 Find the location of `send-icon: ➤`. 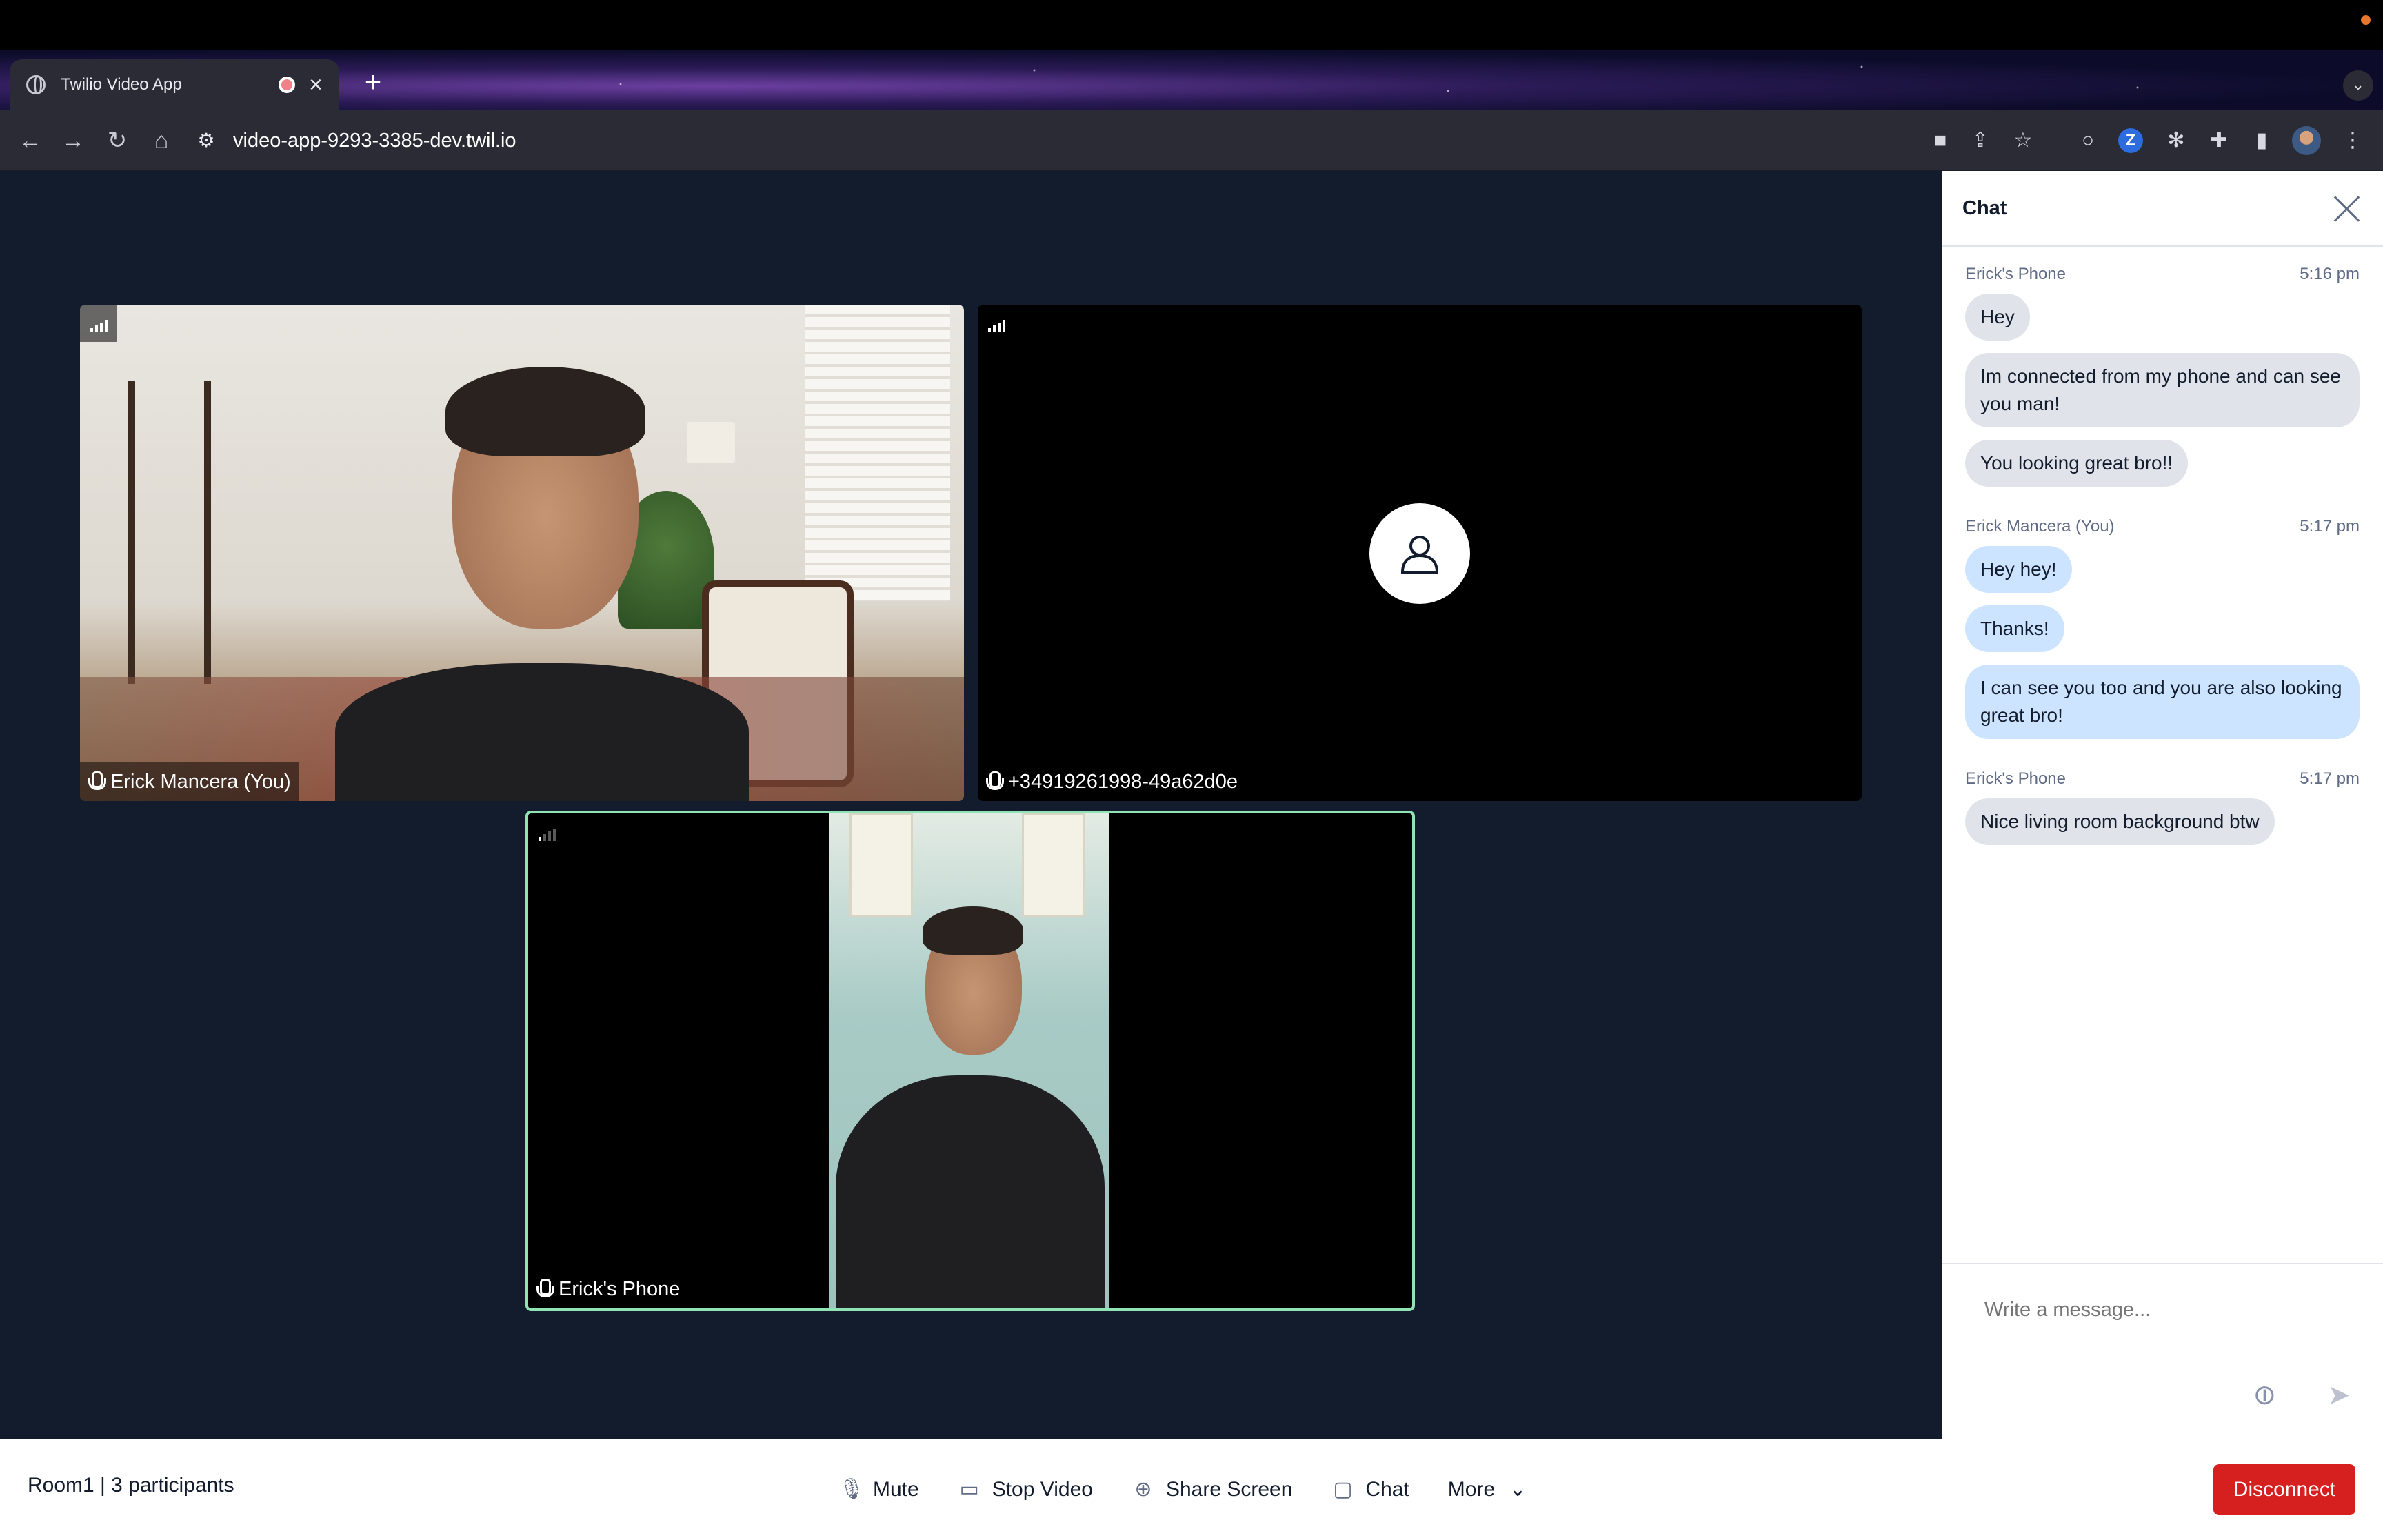

send-icon: ➤ is located at coordinates (2338, 1396).